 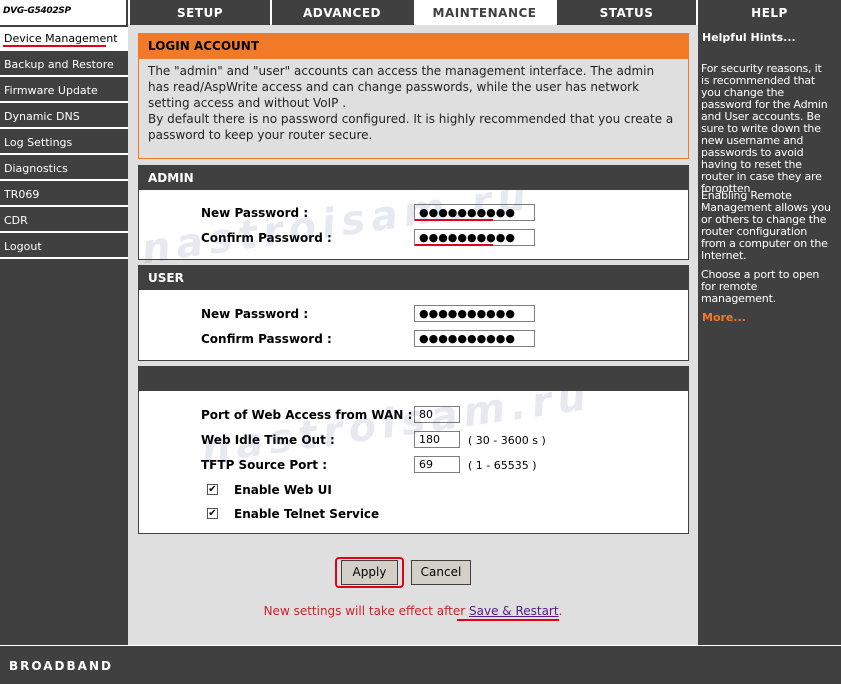 I want to click on sidebar-item-dynamic-dns: Dynamic DNS, so click(x=64, y=117).